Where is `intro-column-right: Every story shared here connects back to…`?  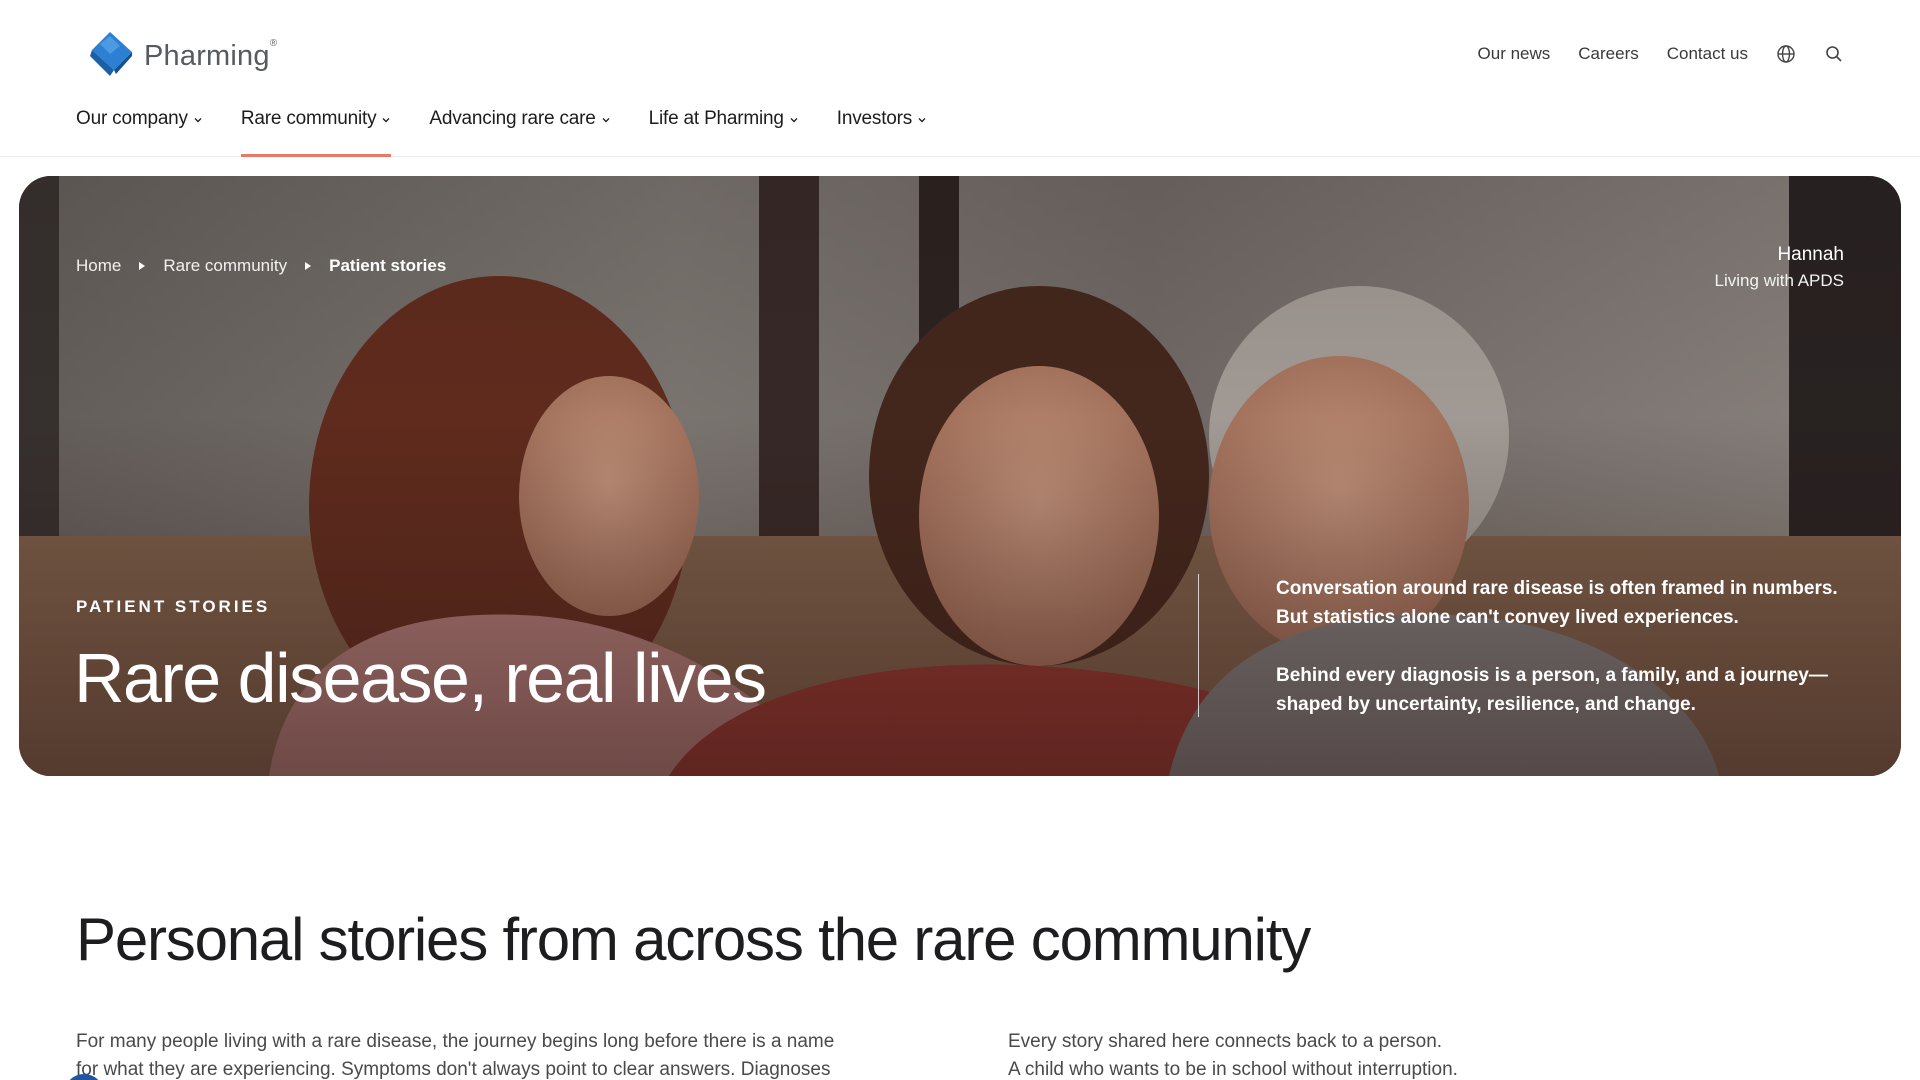 intro-column-right: Every story shared here connects back to… is located at coordinates (1423, 1054).